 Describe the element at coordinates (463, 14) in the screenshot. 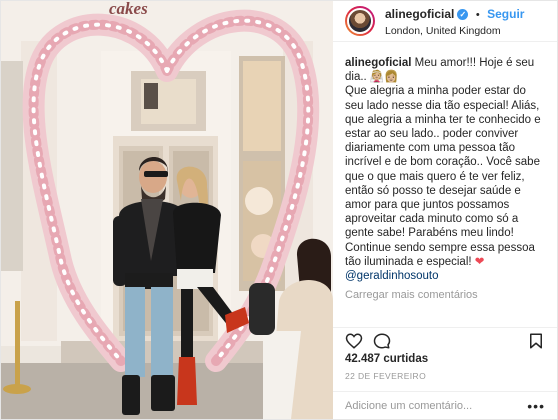

I see `verified-badge-icon: ✓` at that location.